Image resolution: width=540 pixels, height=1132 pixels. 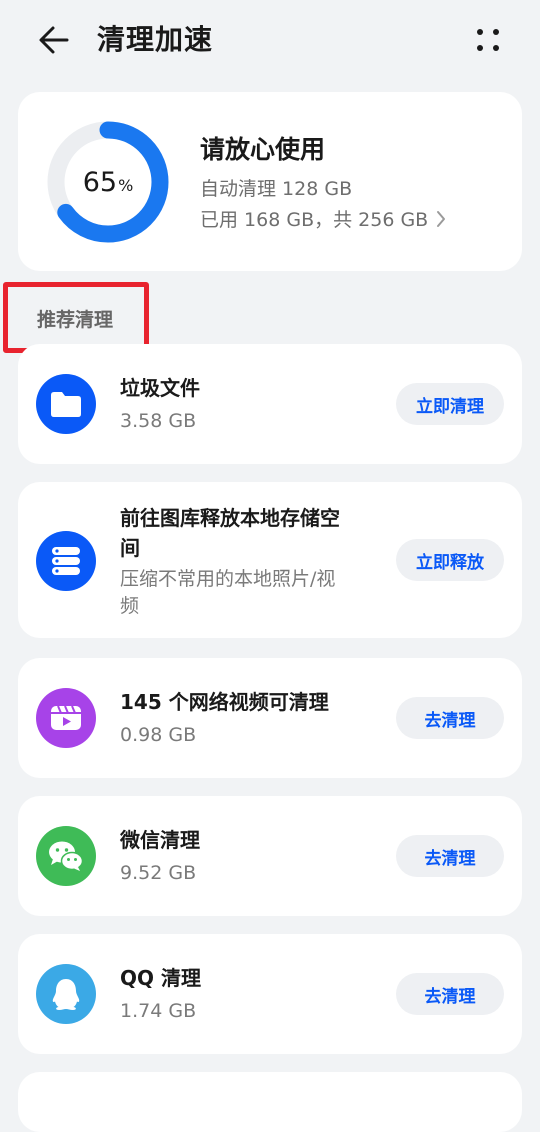 I want to click on storage-summary-card: 65% 请放心使用 自动清理 128 GB 已用 168 GB，共 256 GB, so click(x=270, y=181).